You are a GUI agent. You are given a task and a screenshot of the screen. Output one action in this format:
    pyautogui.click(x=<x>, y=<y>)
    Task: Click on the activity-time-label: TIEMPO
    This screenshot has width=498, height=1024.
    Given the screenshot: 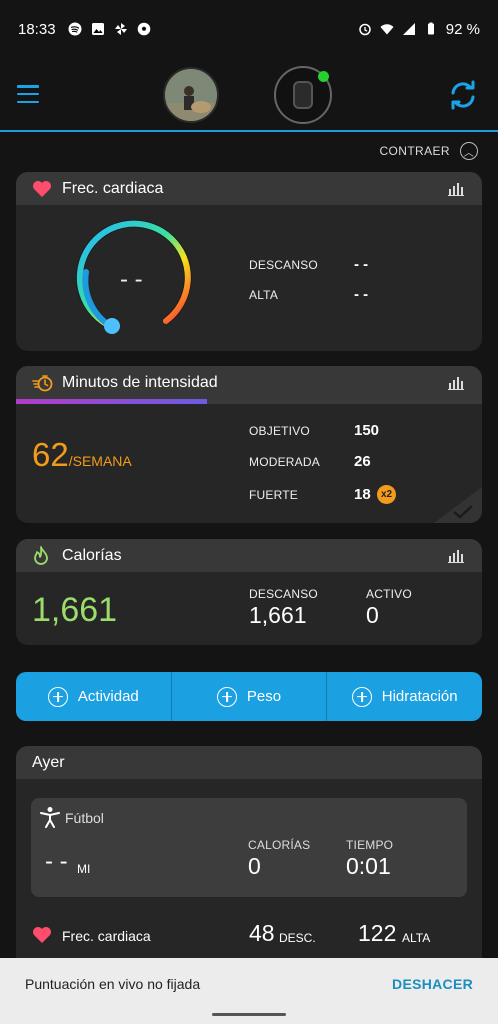 What is the action you would take?
    pyautogui.click(x=370, y=845)
    